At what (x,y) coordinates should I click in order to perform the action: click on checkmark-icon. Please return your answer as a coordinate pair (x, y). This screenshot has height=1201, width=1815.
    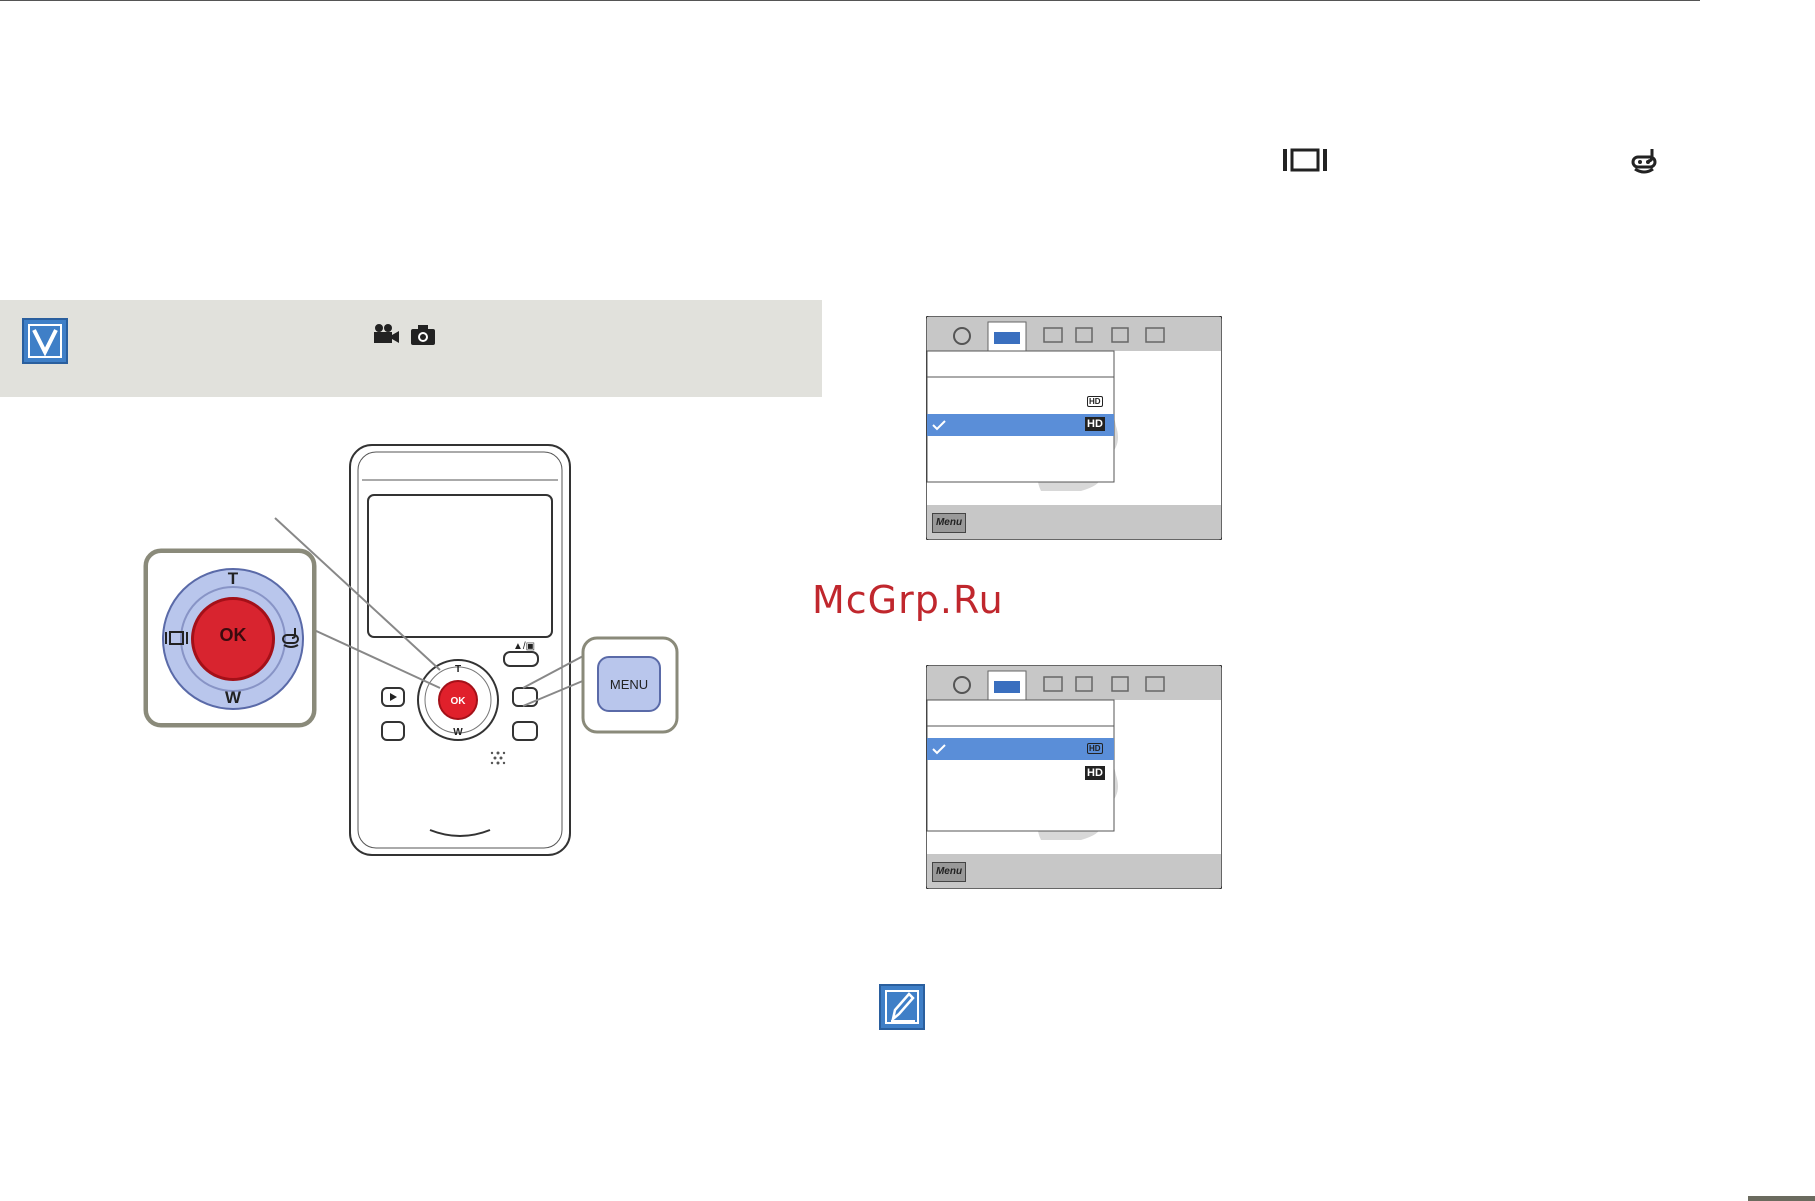
    Looking at the image, I should click on (45, 341).